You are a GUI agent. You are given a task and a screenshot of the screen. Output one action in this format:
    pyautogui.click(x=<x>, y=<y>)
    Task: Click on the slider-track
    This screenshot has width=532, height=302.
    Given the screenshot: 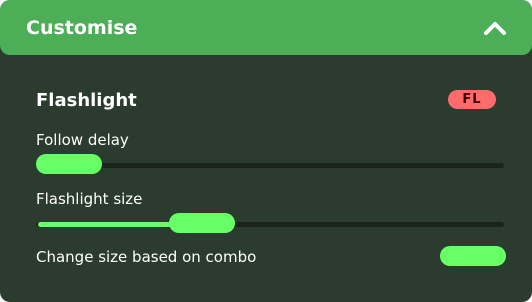 What is the action you would take?
    pyautogui.click(x=270, y=165)
    